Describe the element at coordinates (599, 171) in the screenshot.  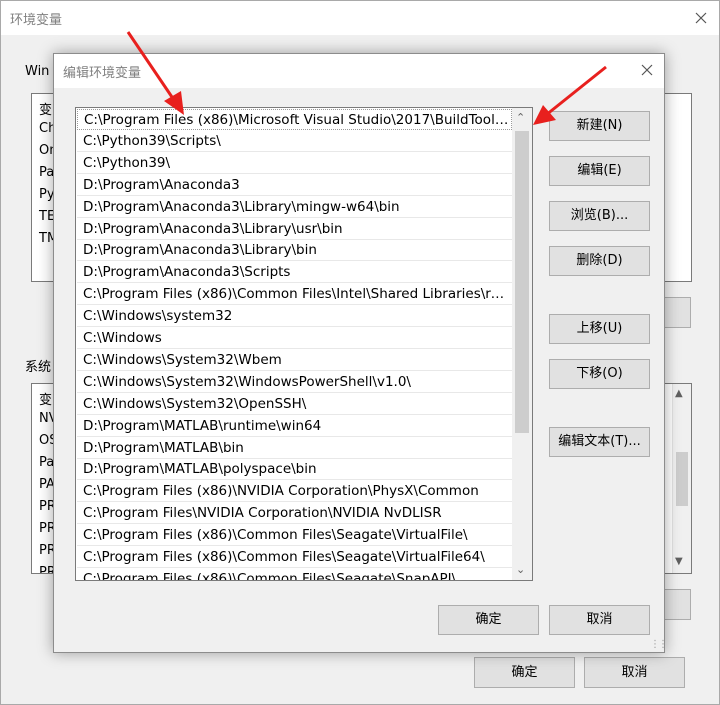
I see `edit-button: 编辑(E)` at that location.